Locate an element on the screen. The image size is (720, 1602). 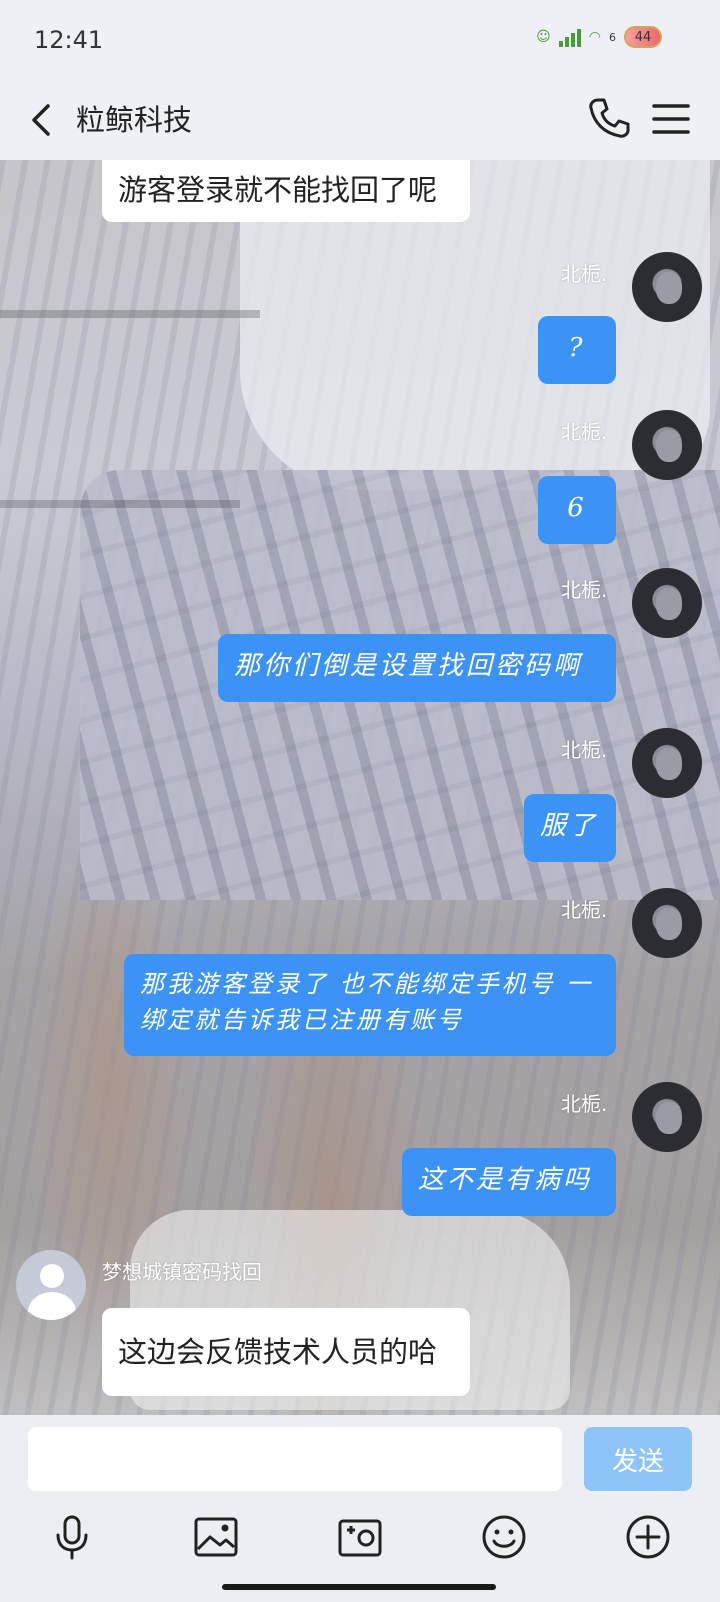
message-input-bar: 发送 is located at coordinates (360, 1459).